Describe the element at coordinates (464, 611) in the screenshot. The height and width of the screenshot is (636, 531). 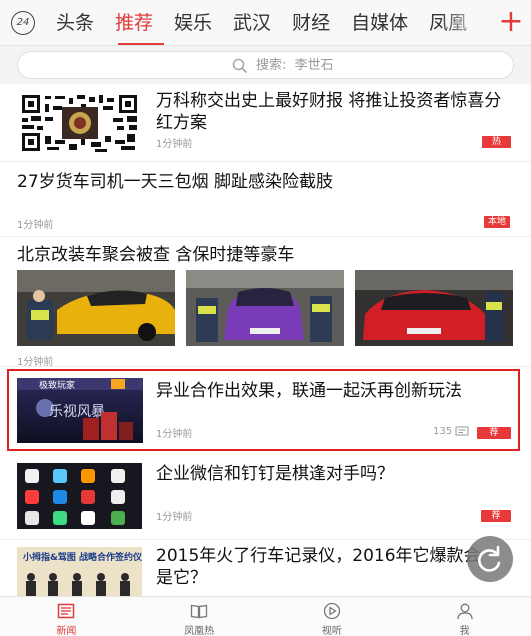
I see `user-icon` at that location.